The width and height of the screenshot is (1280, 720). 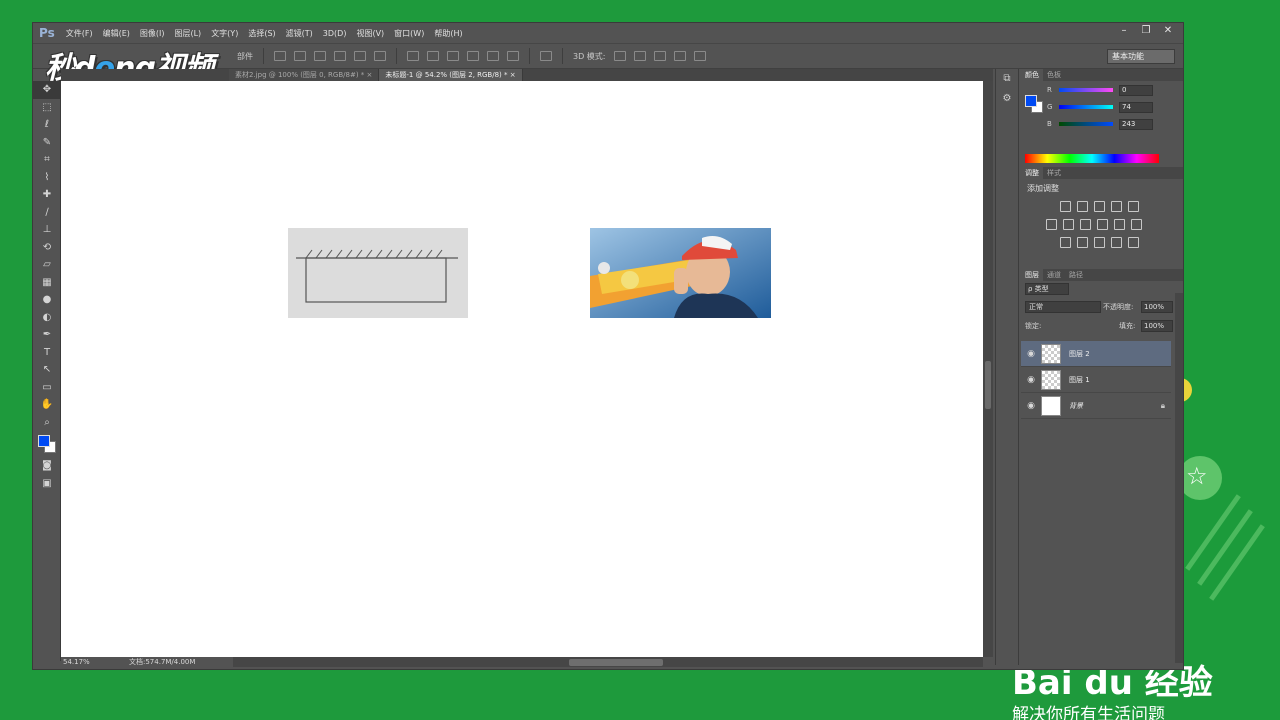 I want to click on distribute-top-icon, so click(x=413, y=56).